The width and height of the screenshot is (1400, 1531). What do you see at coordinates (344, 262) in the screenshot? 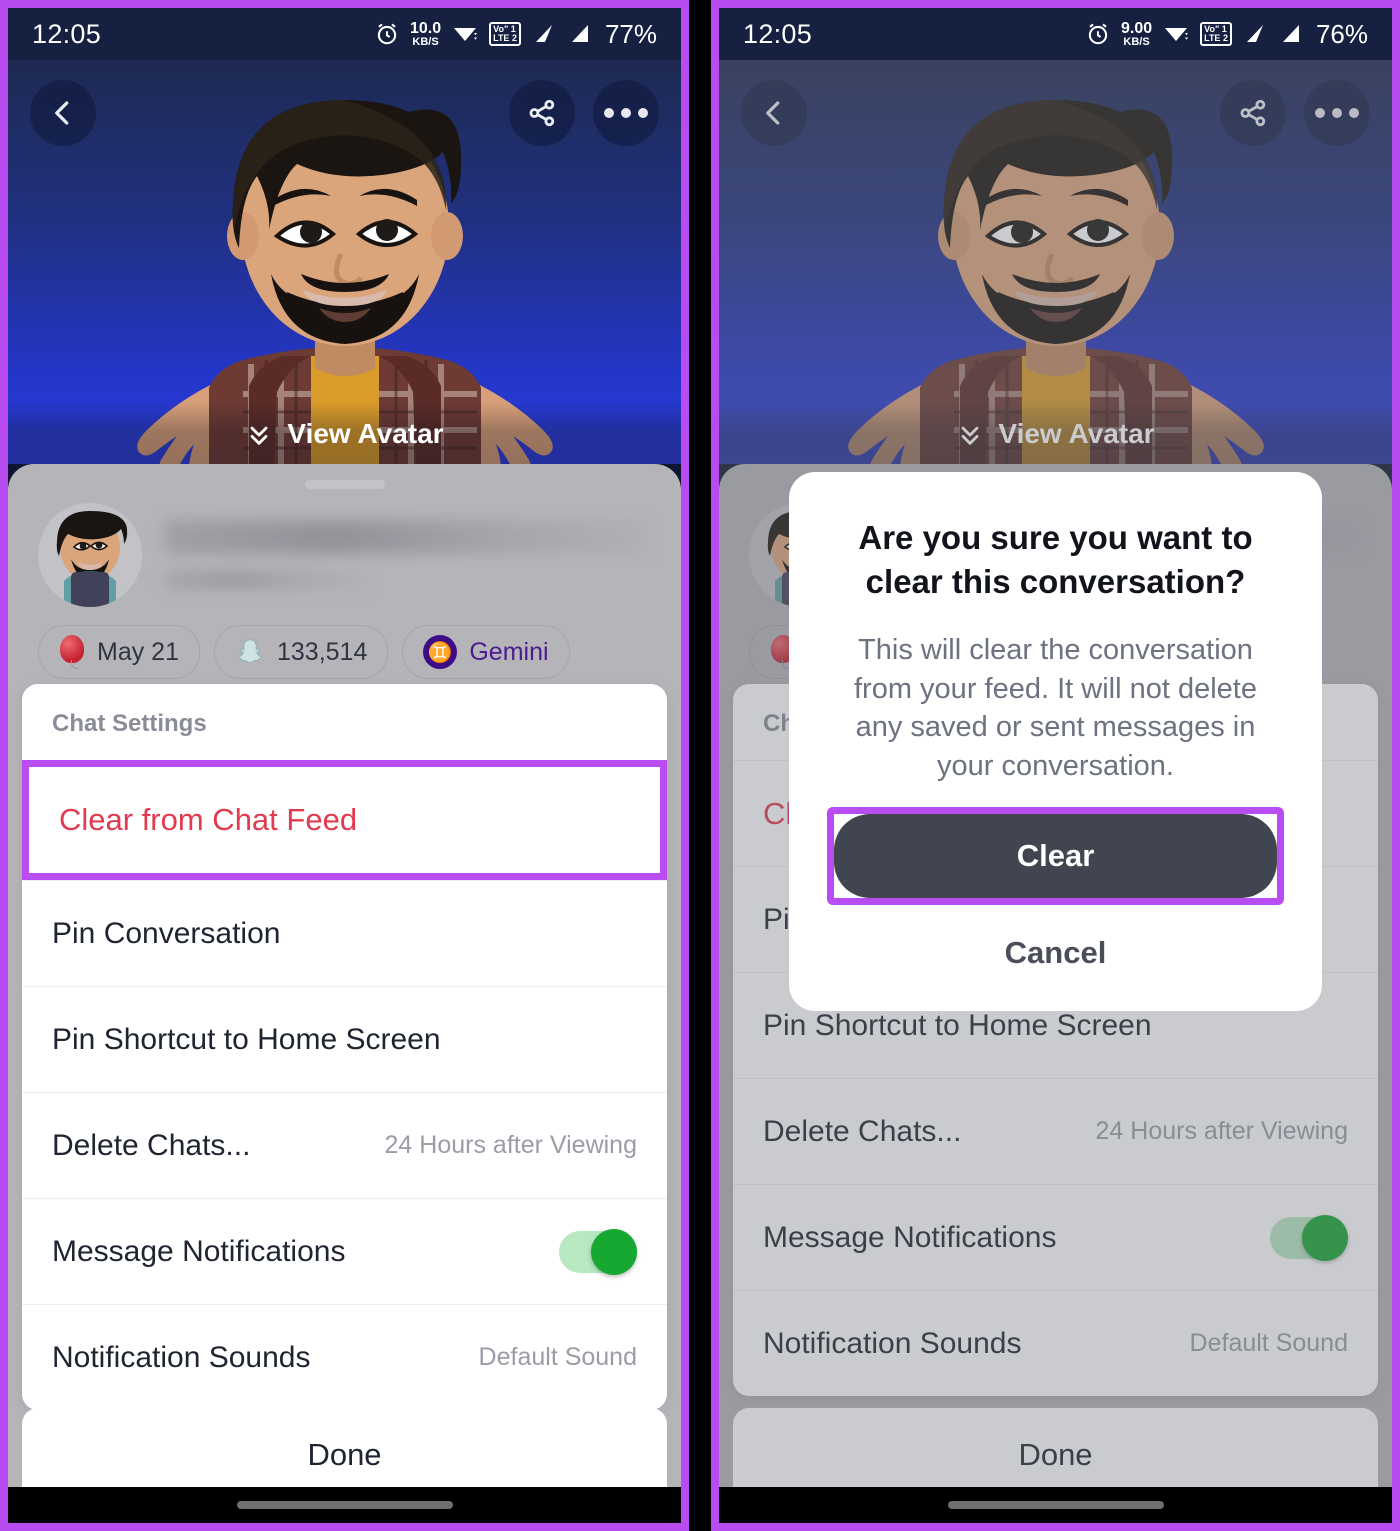
I see `avatar-hero: View Avatar` at bounding box center [344, 262].